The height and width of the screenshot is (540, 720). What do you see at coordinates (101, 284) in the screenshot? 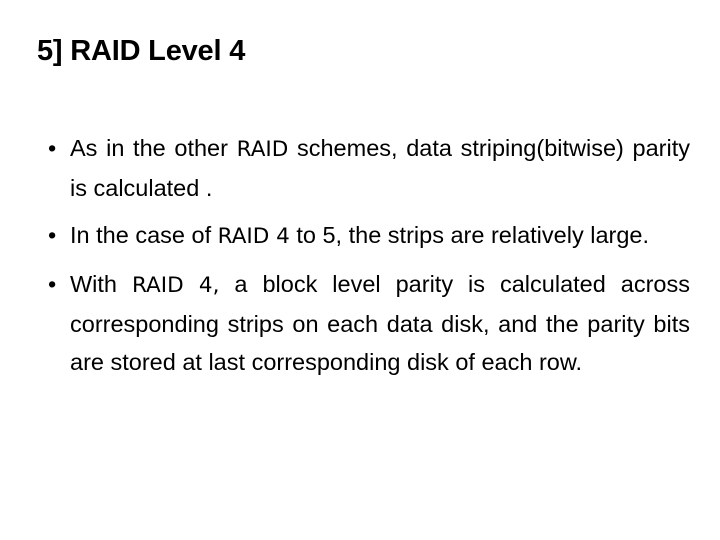
I see `text-run: With` at bounding box center [101, 284].